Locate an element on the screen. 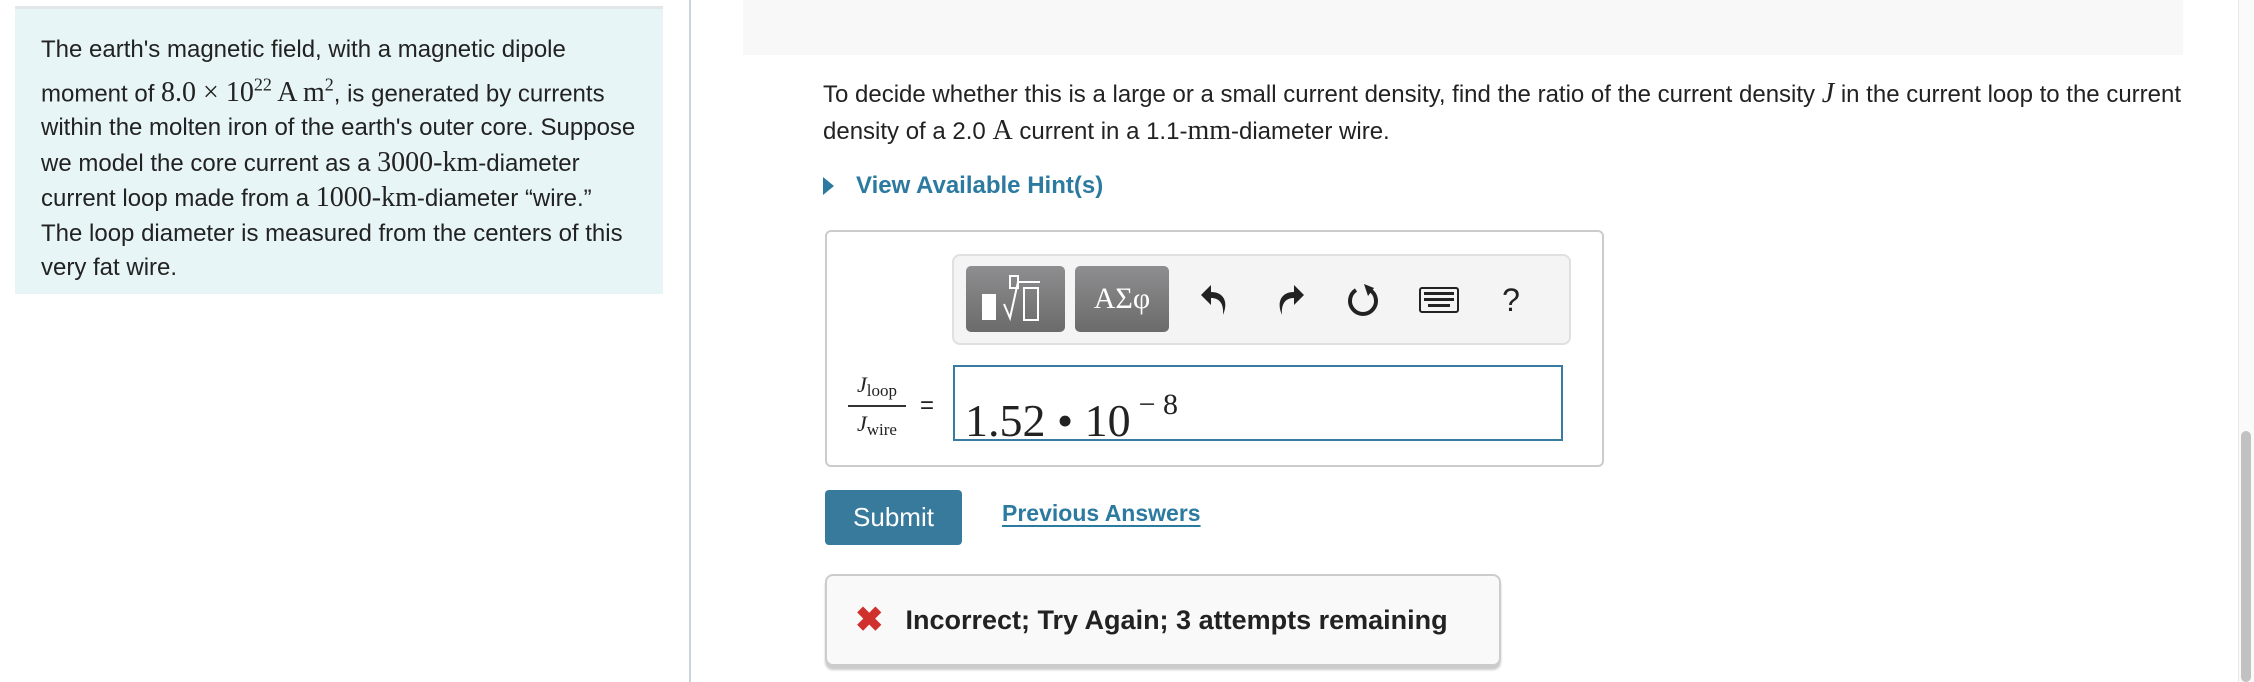 This screenshot has height=682, width=2254. reset-icon is located at coordinates (1363, 300).